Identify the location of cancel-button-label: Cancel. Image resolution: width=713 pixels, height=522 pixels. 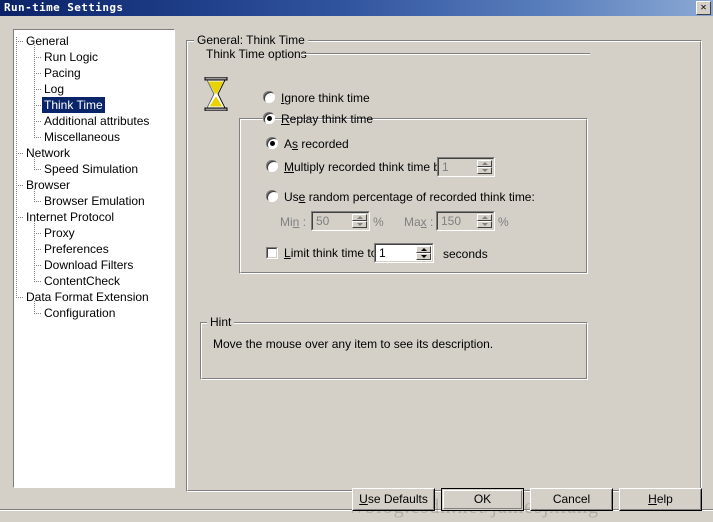
(571, 499).